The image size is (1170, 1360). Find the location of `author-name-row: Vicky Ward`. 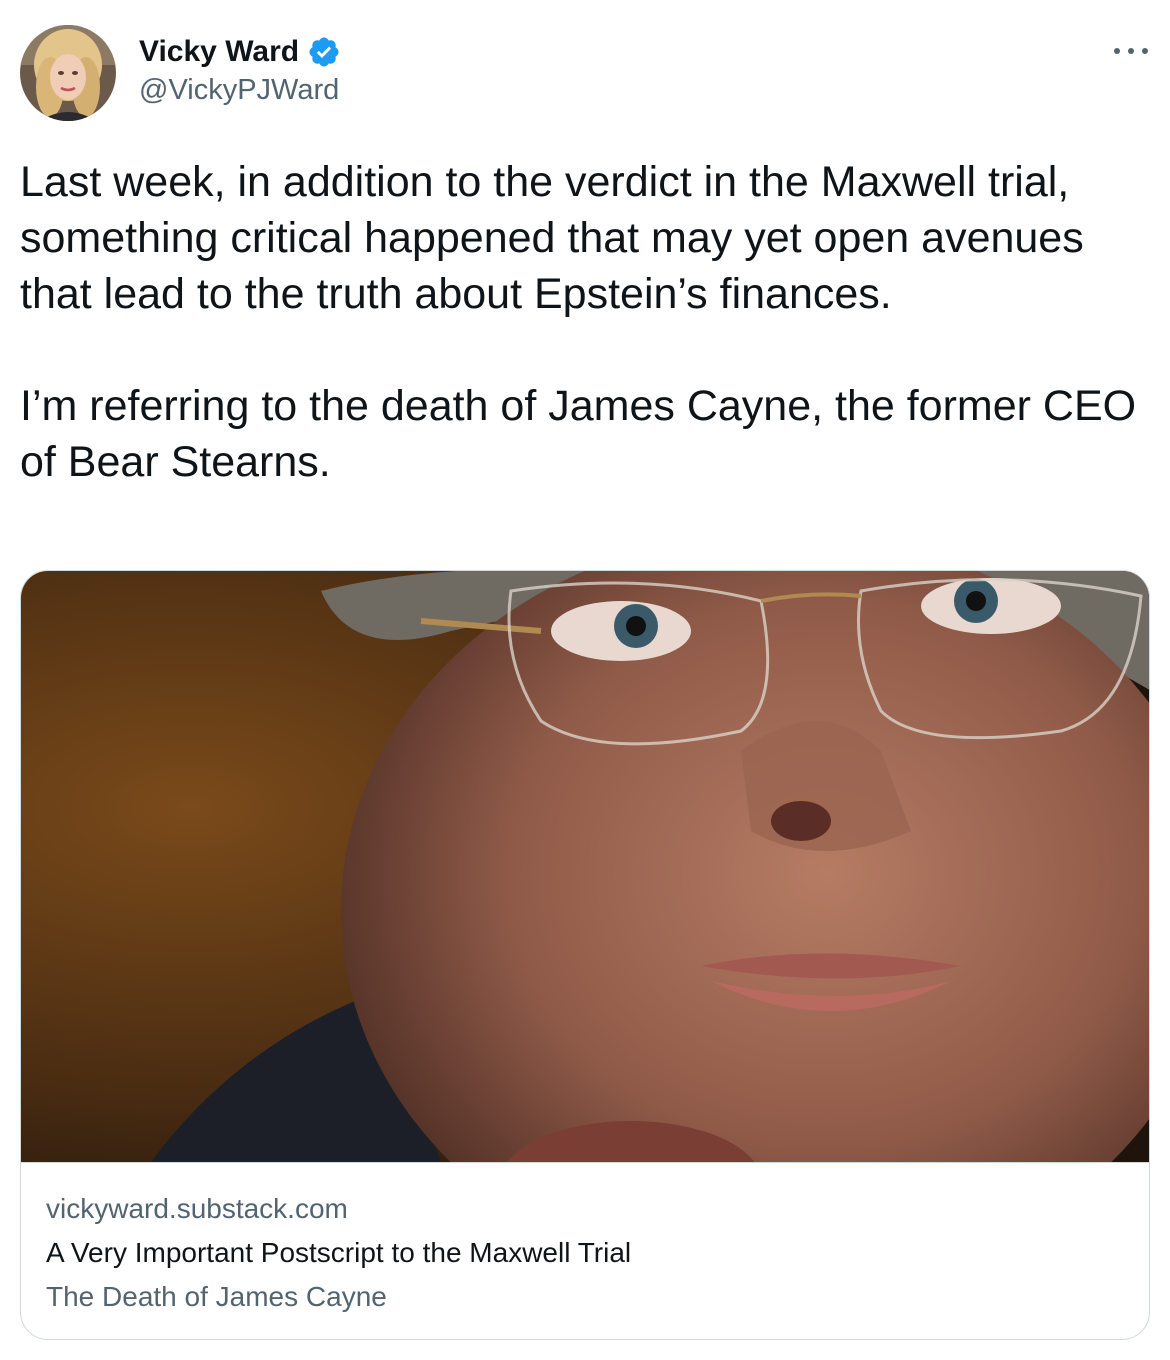

author-name-row: Vicky Ward is located at coordinates (240, 52).